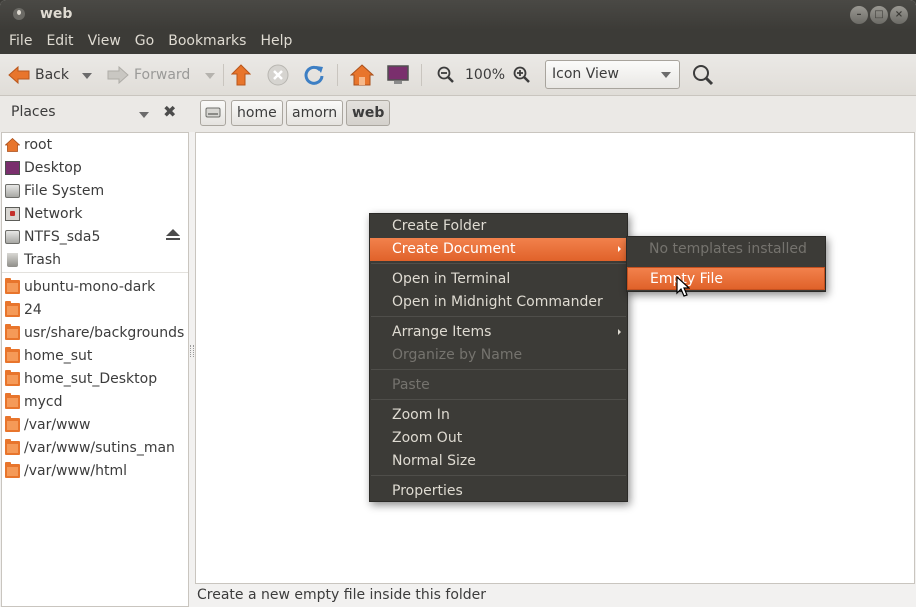 Image resolution: width=916 pixels, height=607 pixels. I want to click on sidebar-item-label: usr/share/backgrounds, so click(104, 333).